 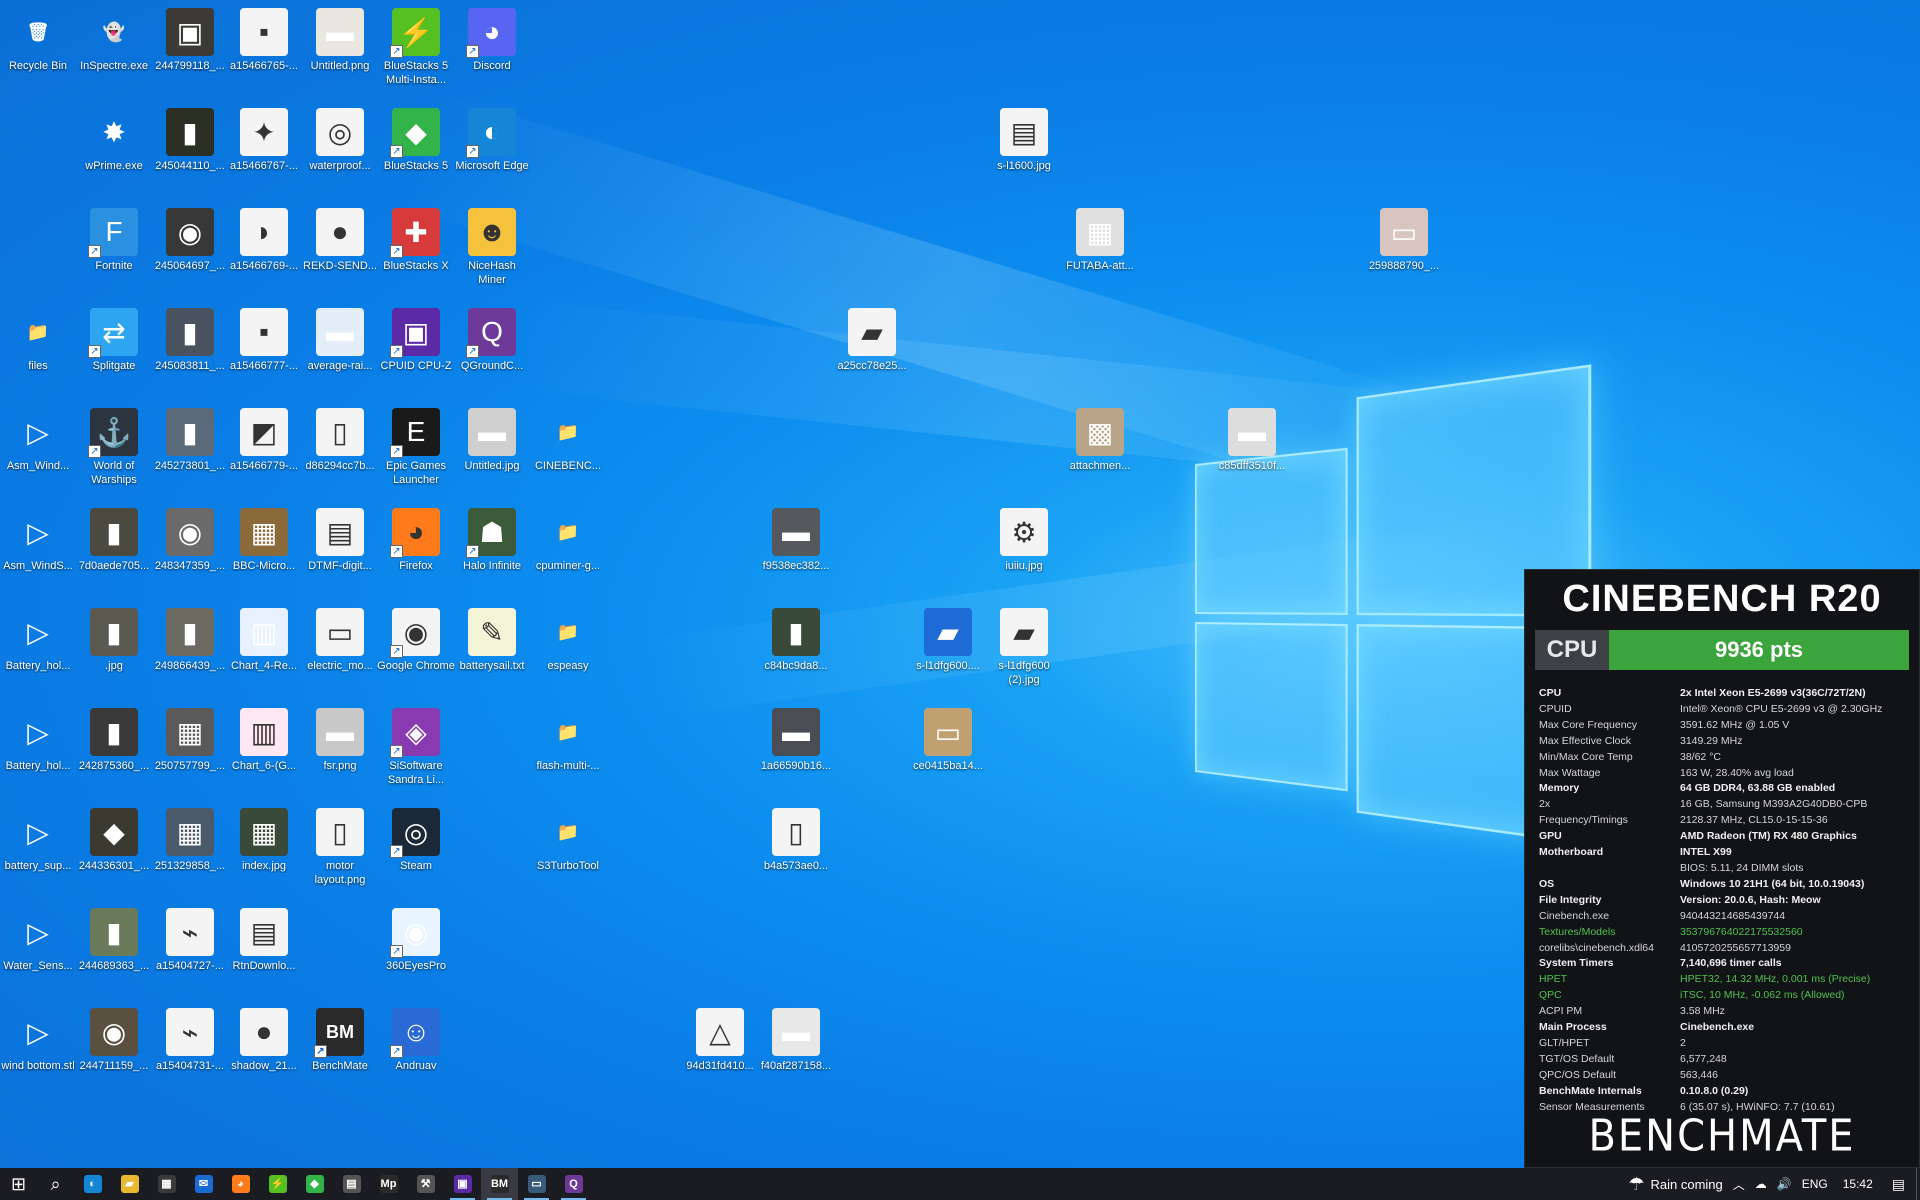 What do you see at coordinates (1024, 152) in the screenshot?
I see `desktop-icon: ▤ s-l1600.jpg` at bounding box center [1024, 152].